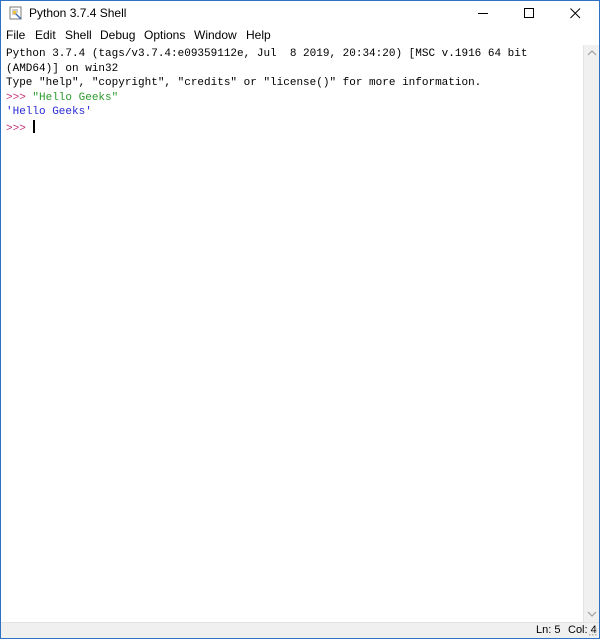 This screenshot has height=639, width=600. Describe the element at coordinates (294, 98) in the screenshot. I see `input-line: >>> "Hello Geeks"` at that location.